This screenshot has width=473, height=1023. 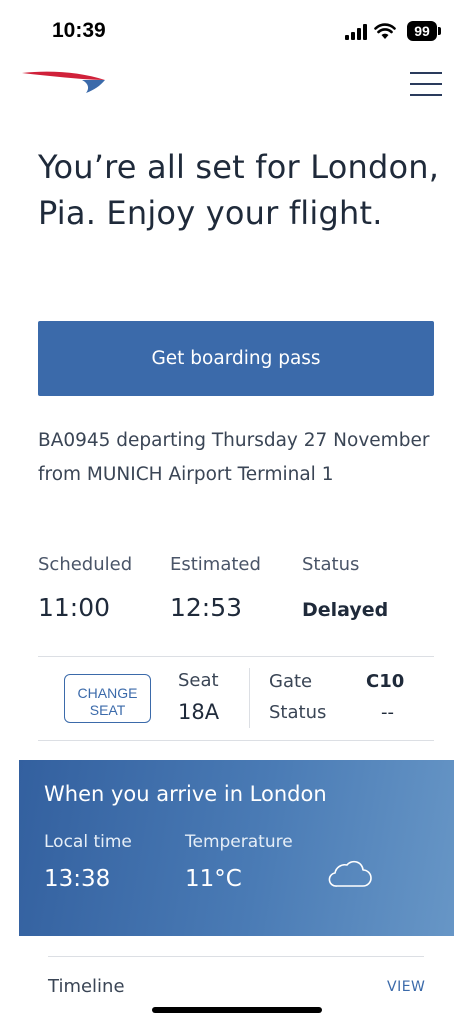 What do you see at coordinates (385, 31) in the screenshot?
I see `wifi-icon` at bounding box center [385, 31].